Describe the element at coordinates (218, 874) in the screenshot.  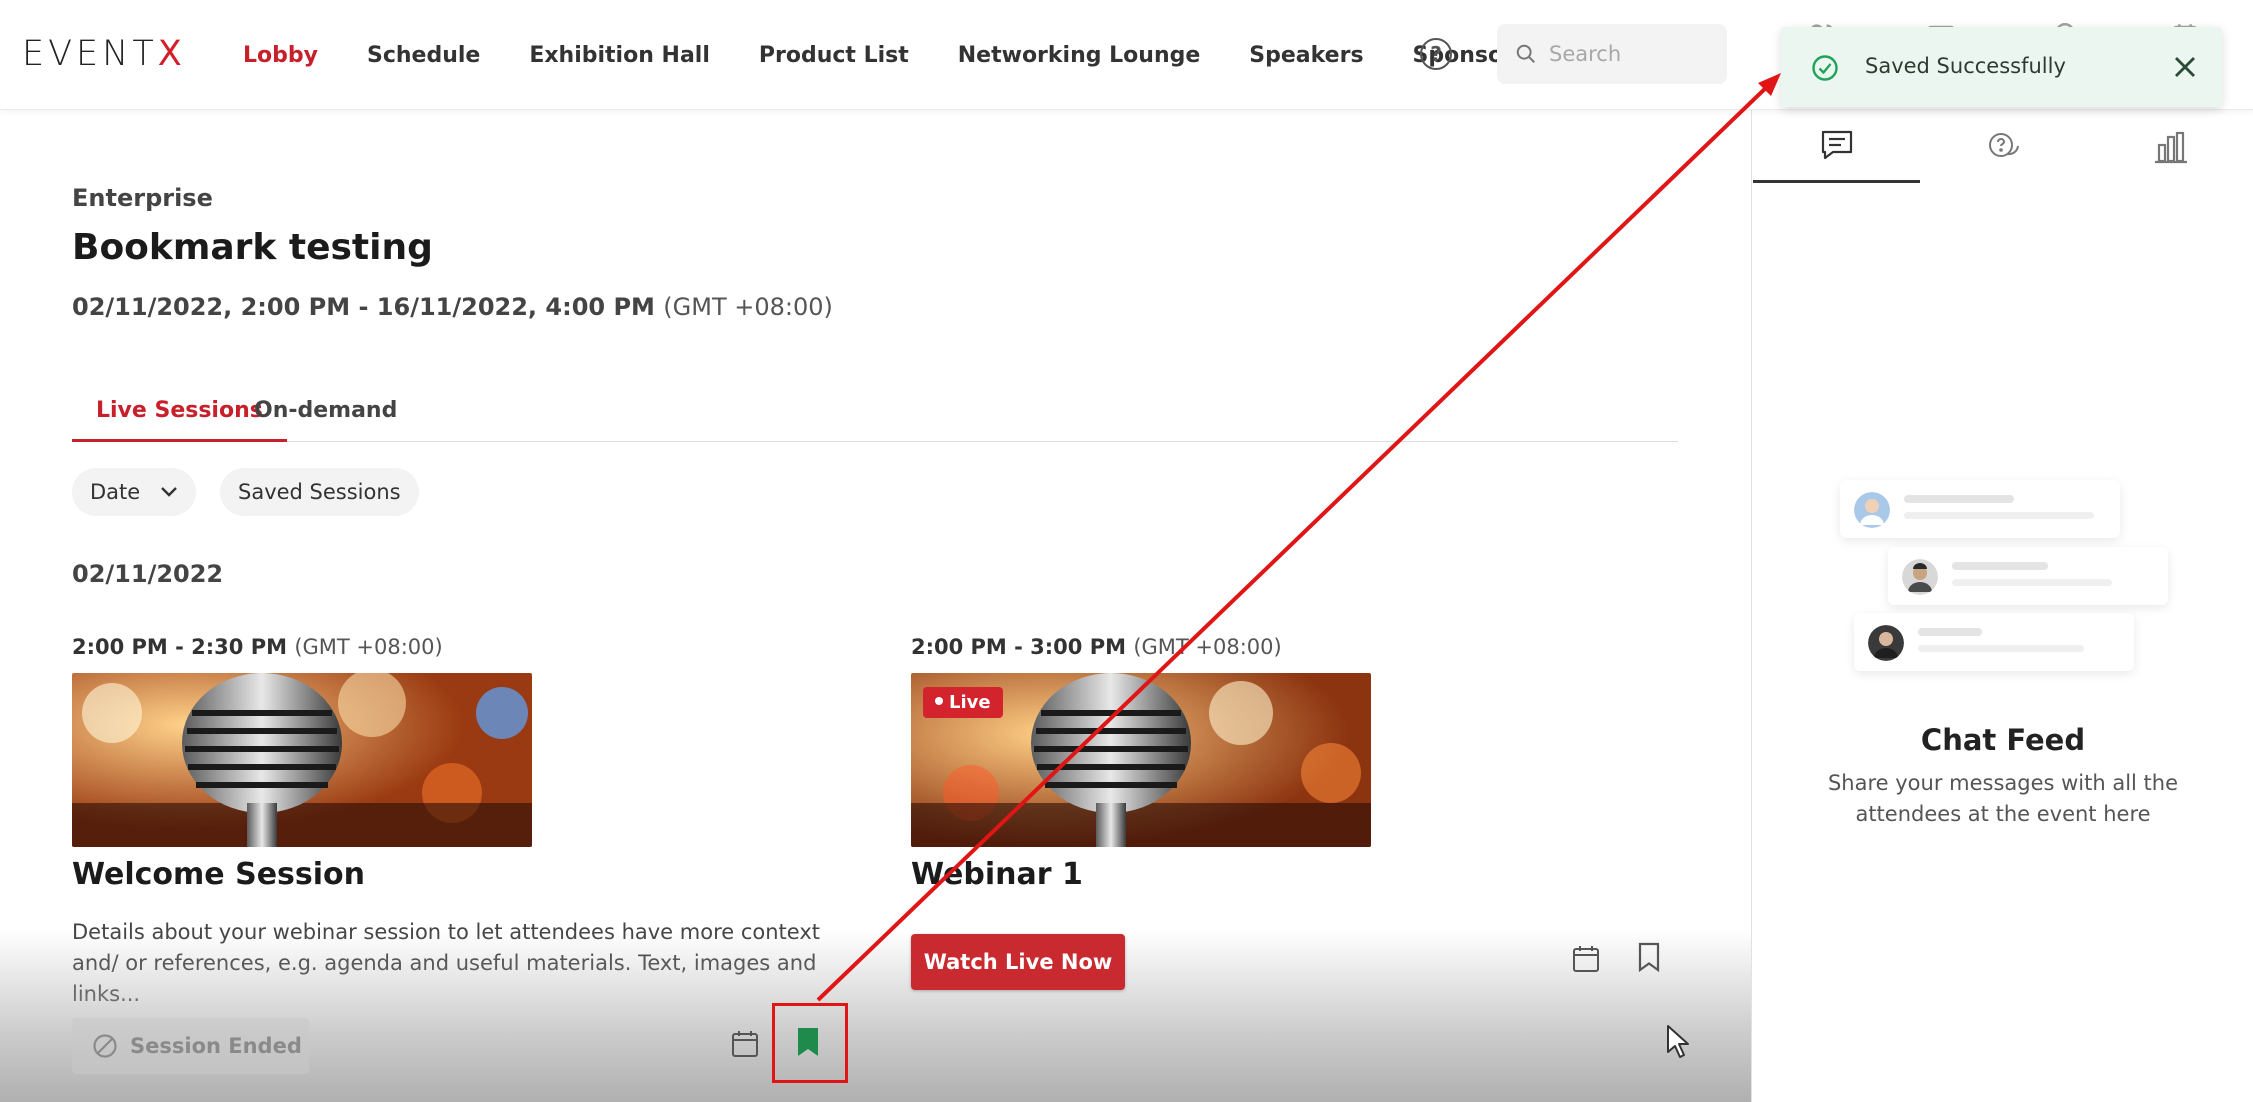
I see `session-title: Welcome Session` at that location.